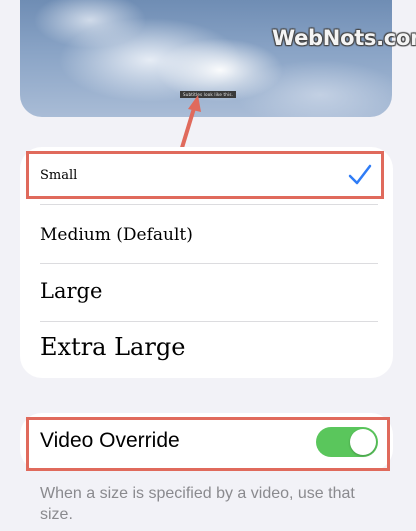 The width and height of the screenshot is (416, 531). I want to click on highlight-box-small, so click(205, 175).